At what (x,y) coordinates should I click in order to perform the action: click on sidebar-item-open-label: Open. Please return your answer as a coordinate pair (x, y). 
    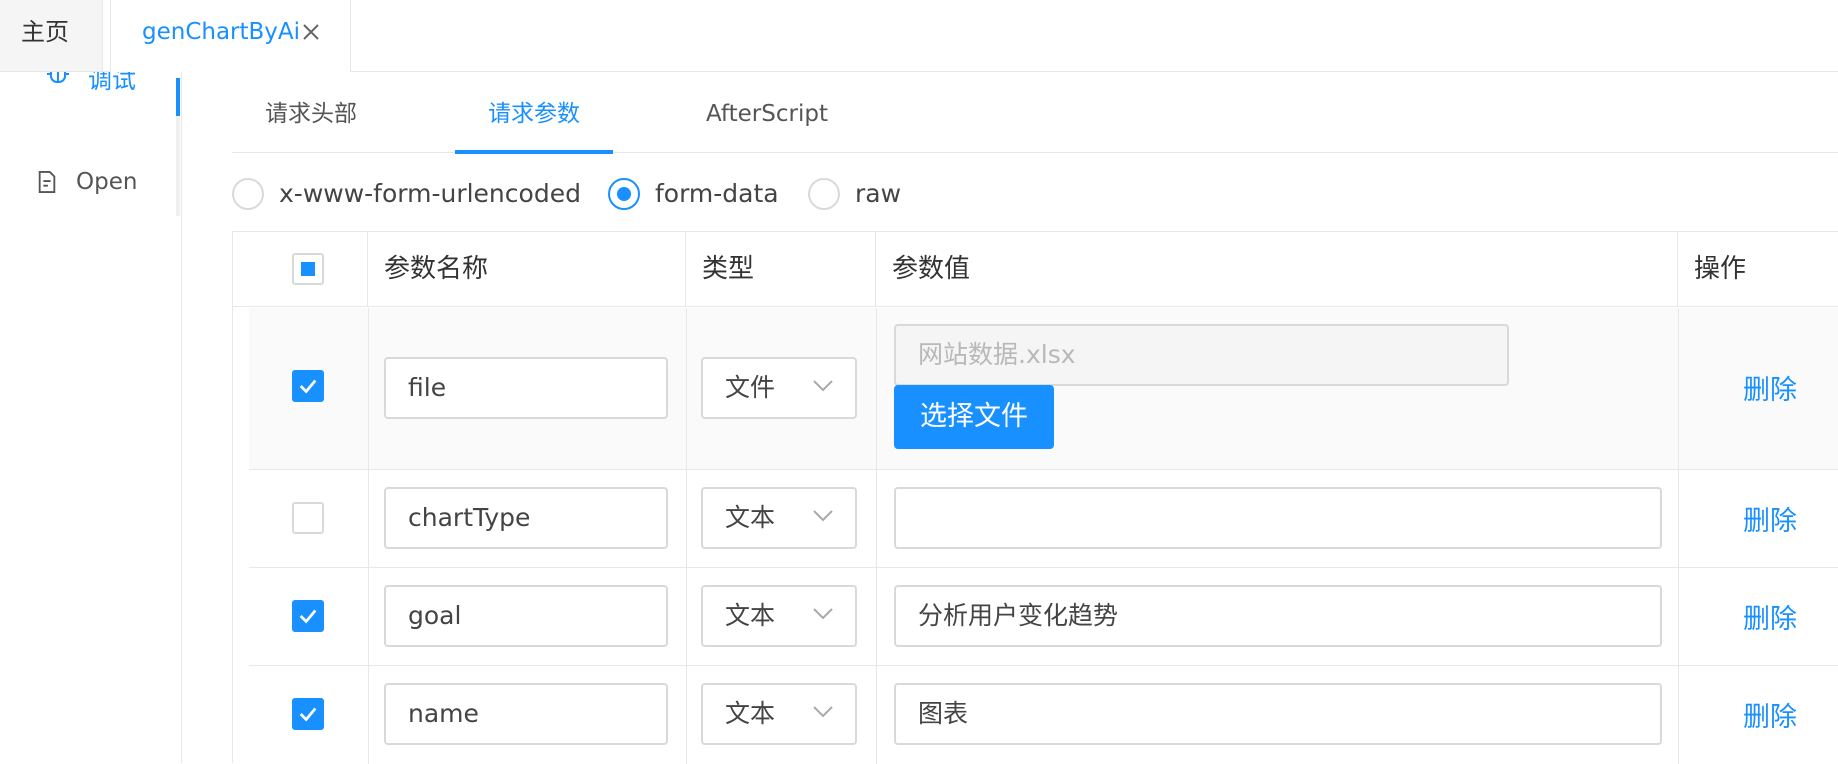
    Looking at the image, I should click on (107, 182).